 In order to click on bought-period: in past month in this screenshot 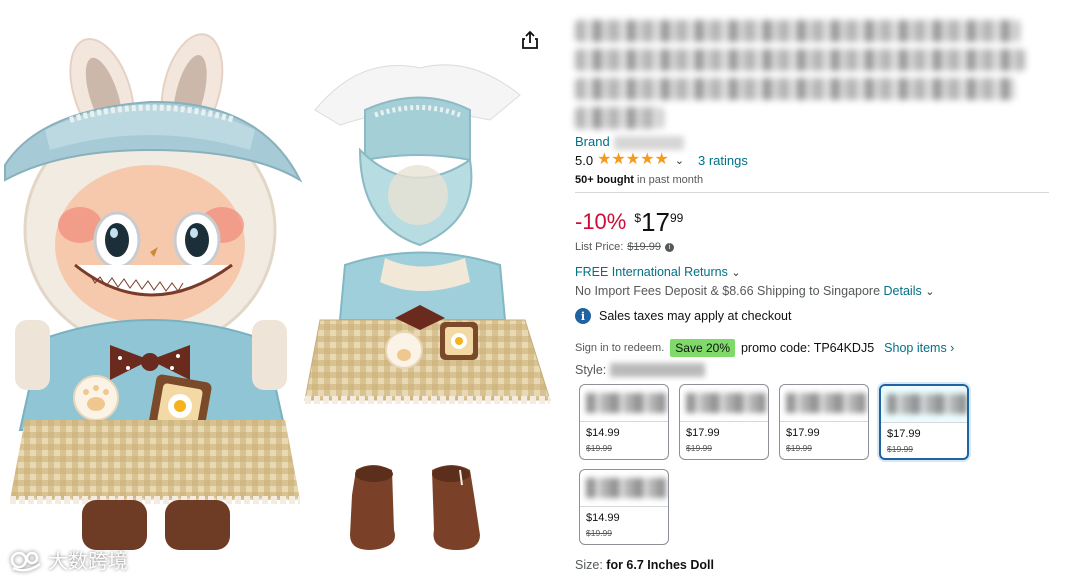, I will do `click(668, 180)`.